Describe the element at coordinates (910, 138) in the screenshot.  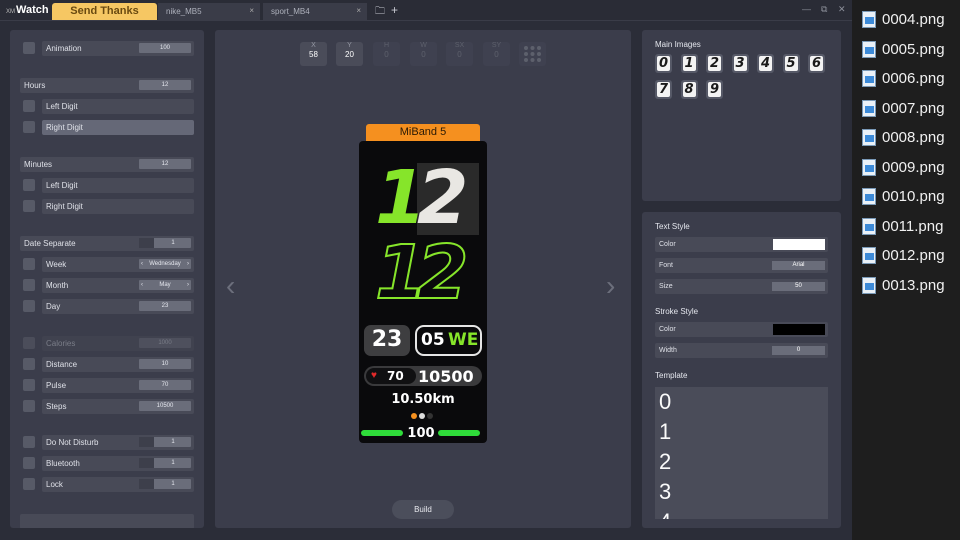
I see `file-item: 0008.png` at that location.